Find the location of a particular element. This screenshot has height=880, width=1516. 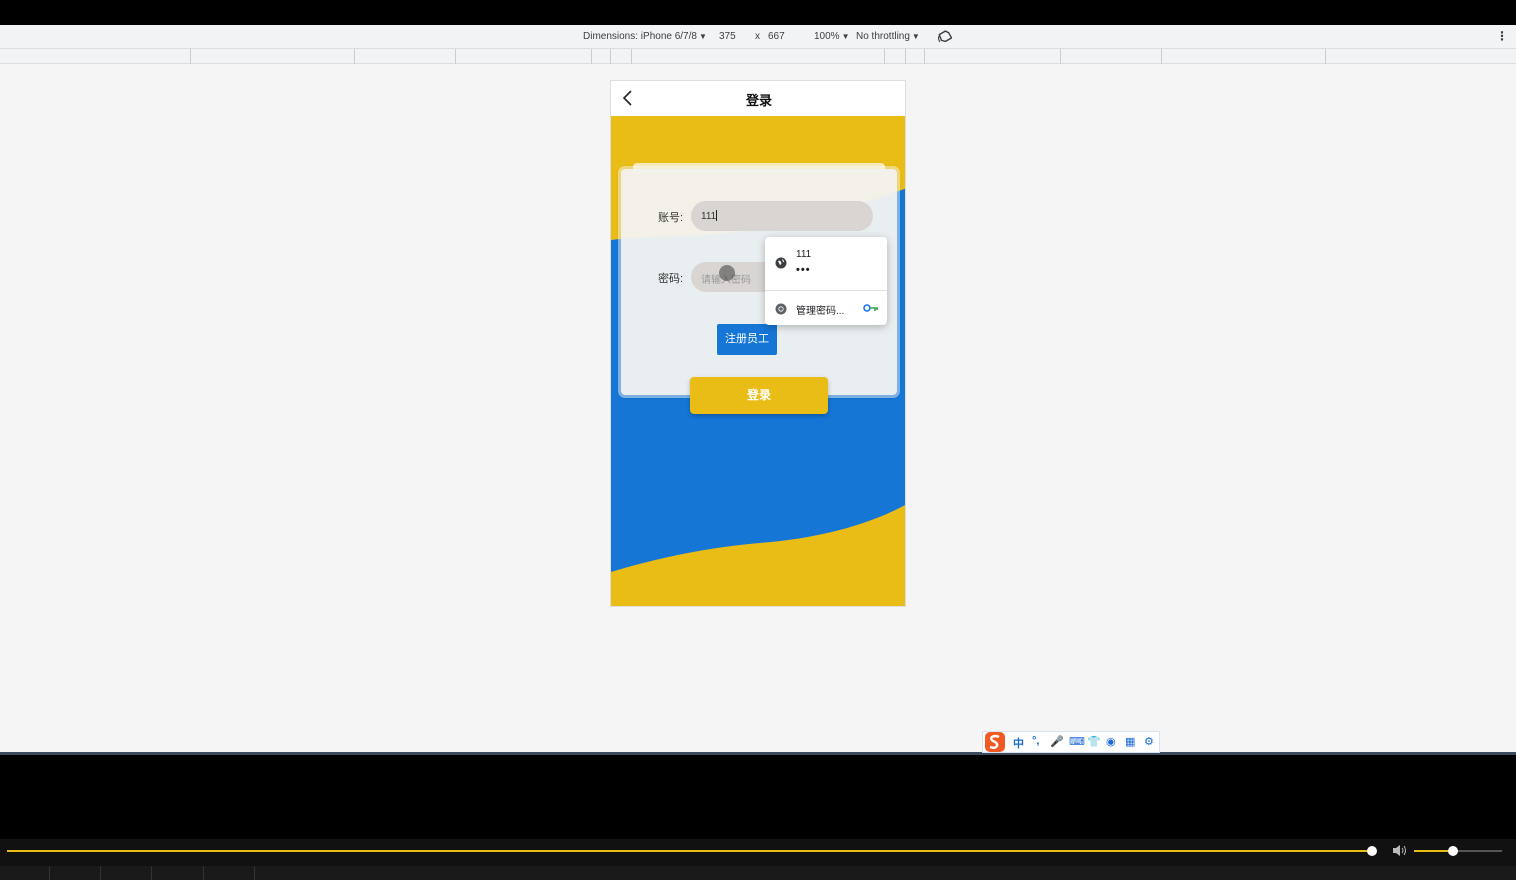

keyboard-icon: ⌨ is located at coordinates (1077, 741).